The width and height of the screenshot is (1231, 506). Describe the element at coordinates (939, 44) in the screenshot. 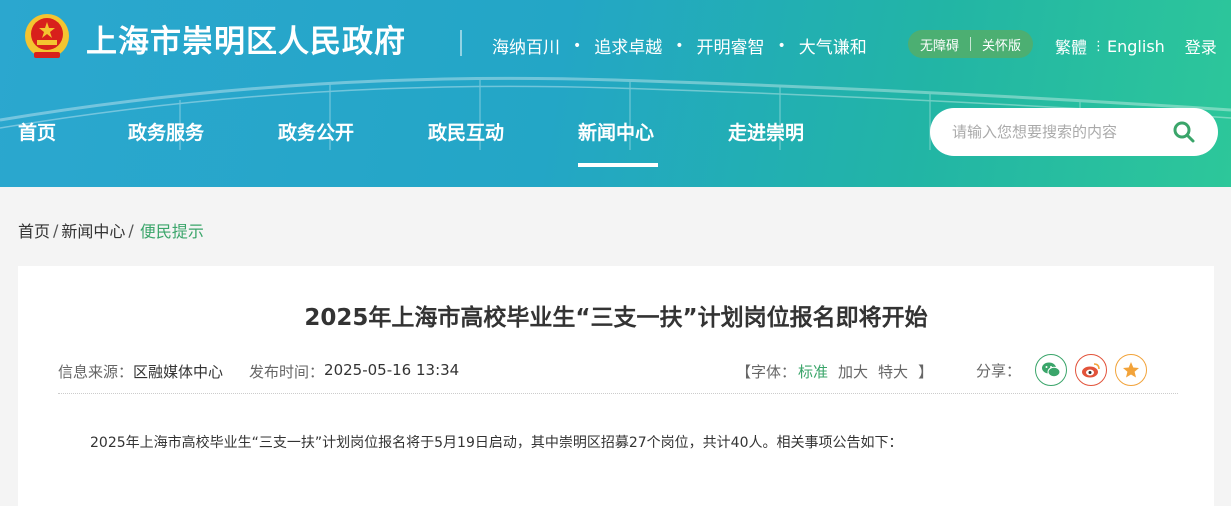

I see `barrier-free-link: 无障碍` at that location.